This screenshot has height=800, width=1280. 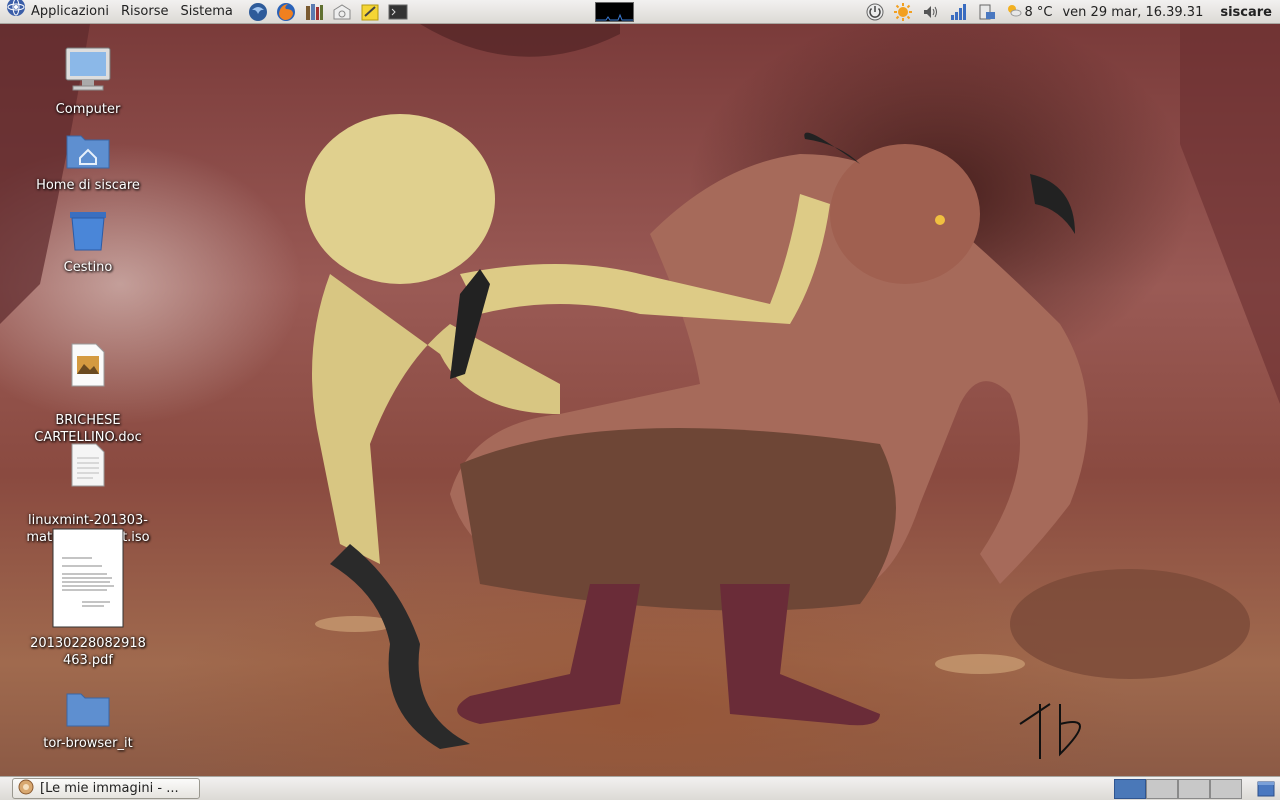 I want to click on folder-icon, so click(x=88, y=711).